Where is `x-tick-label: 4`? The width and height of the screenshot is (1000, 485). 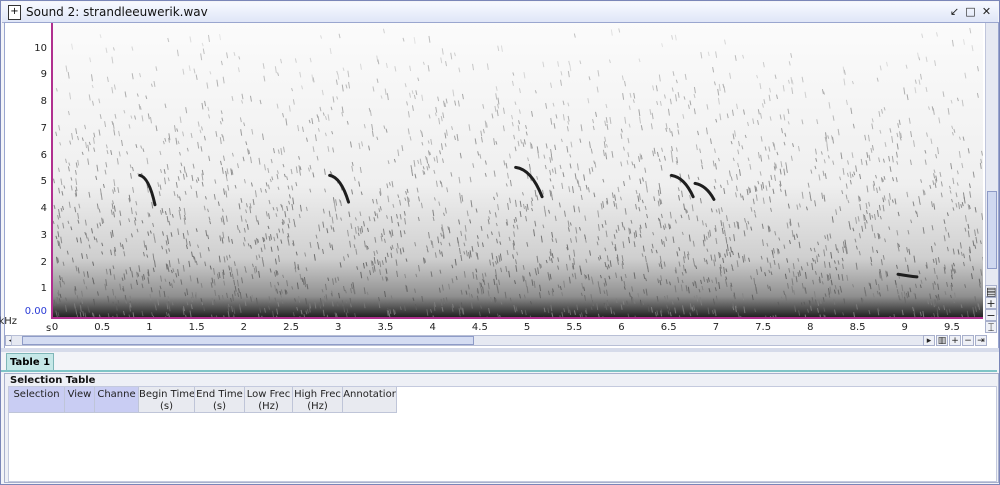
x-tick-label: 4 is located at coordinates (432, 327).